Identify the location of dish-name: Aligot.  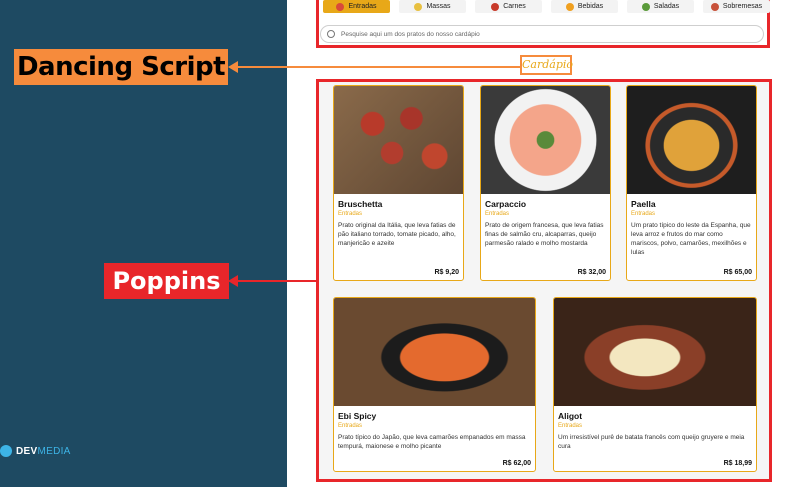
(570, 416).